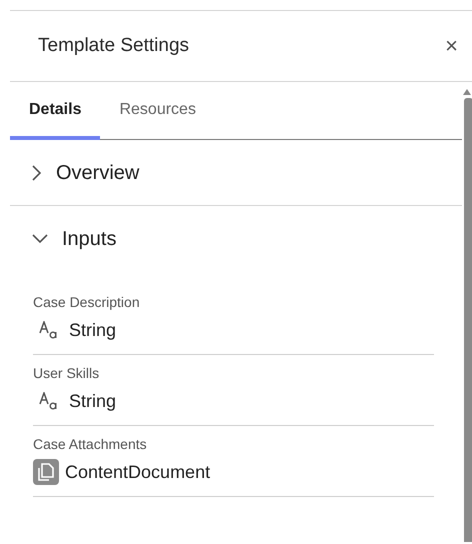  What do you see at coordinates (66, 373) in the screenshot?
I see `input-label: User Skills` at bounding box center [66, 373].